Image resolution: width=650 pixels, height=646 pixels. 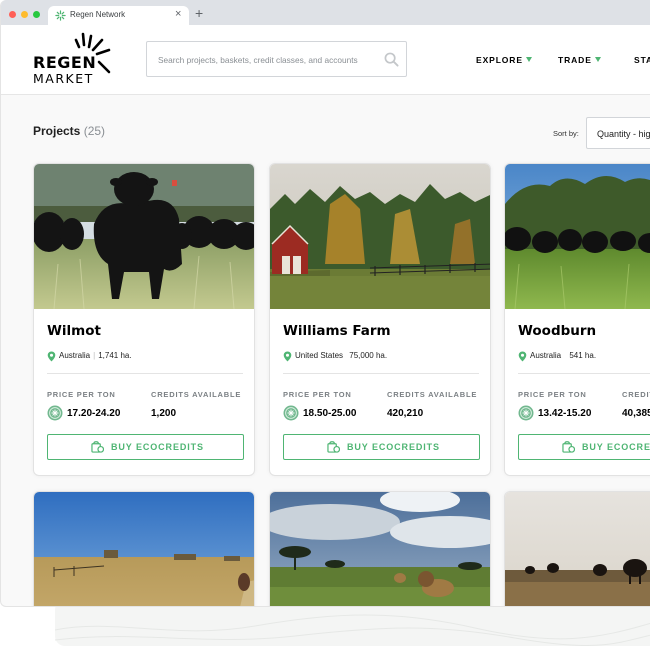 What do you see at coordinates (12, 14) in the screenshot?
I see `close-window-dot` at bounding box center [12, 14].